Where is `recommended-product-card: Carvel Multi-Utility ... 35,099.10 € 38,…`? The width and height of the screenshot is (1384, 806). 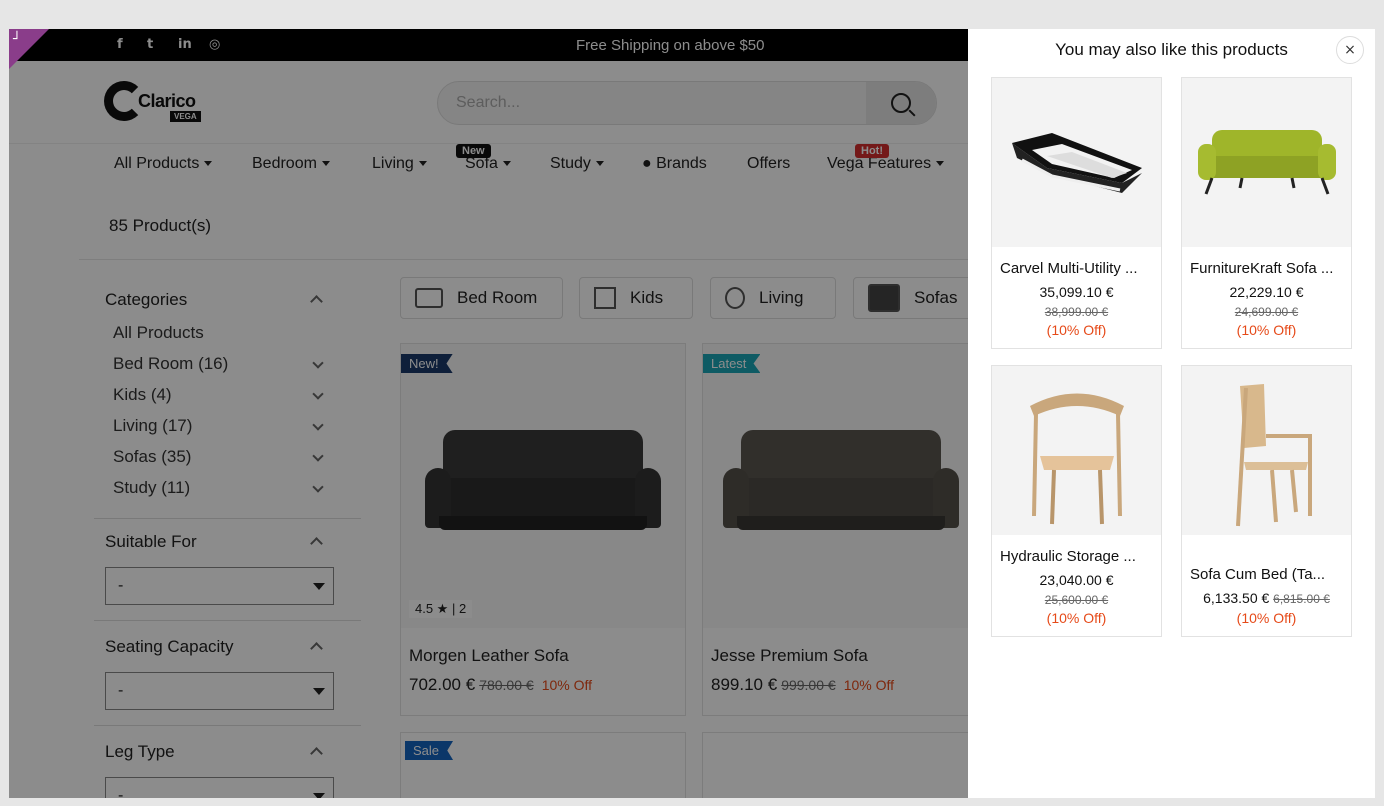 recommended-product-card: Carvel Multi-Utility ... 35,099.10 € 38,… is located at coordinates (1076, 213).